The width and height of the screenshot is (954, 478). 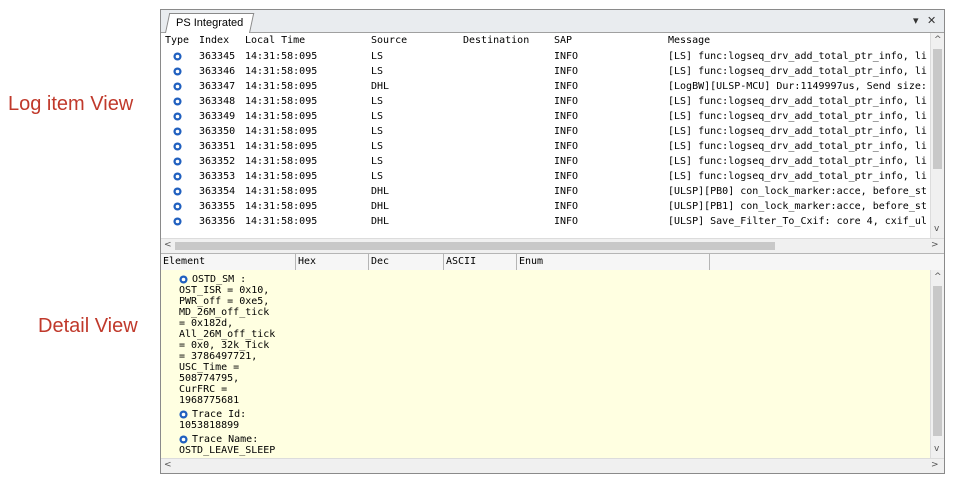 I want to click on detail-scroll-thumb, so click(x=937, y=361).